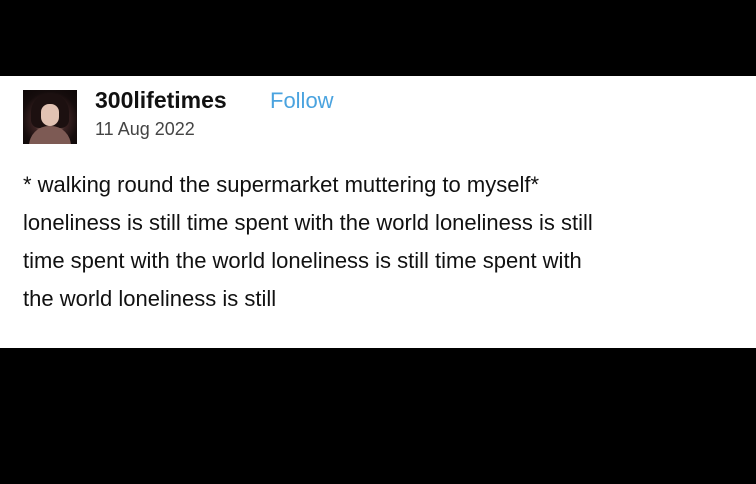 The height and width of the screenshot is (484, 756). What do you see at coordinates (302, 101) in the screenshot?
I see `follow-button: Follow` at bounding box center [302, 101].